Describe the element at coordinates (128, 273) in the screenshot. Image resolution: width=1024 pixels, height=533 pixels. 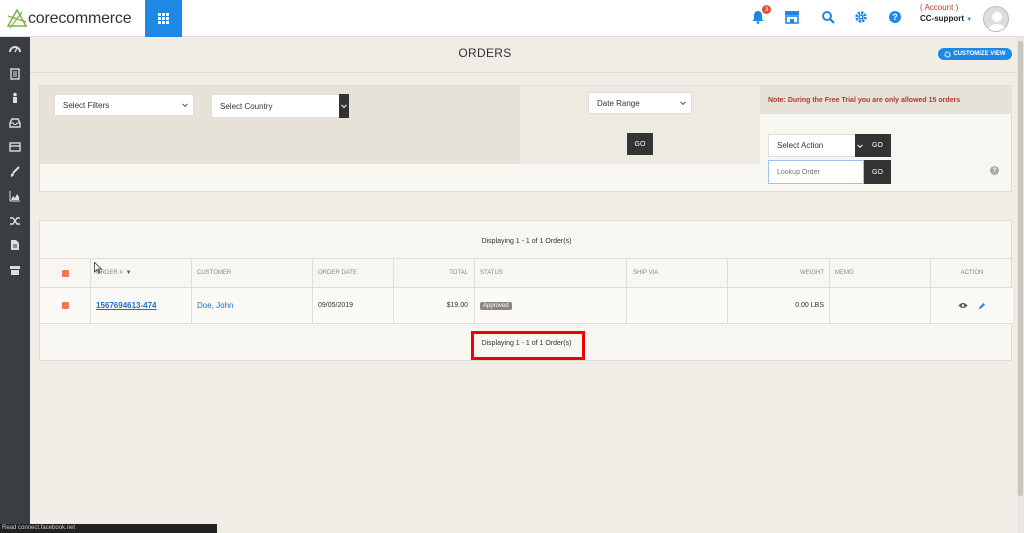
I see `sort-down-icon: ▼` at that location.